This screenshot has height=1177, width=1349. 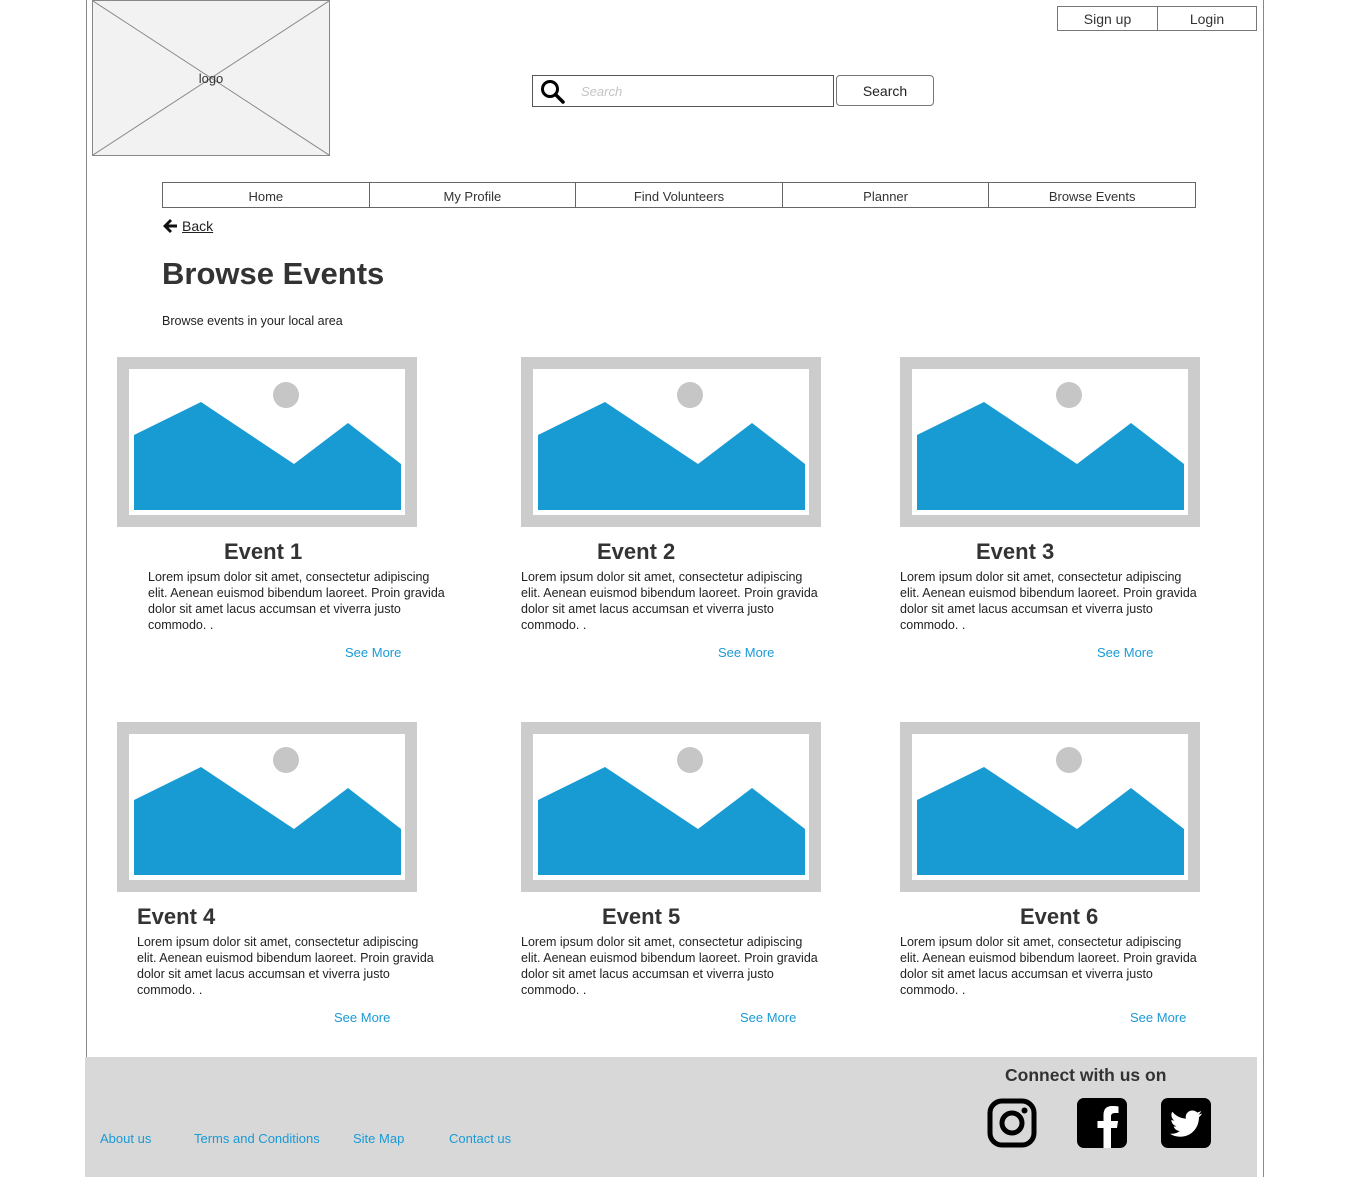 What do you see at coordinates (1012, 1123) in the screenshot?
I see `instagram-icon` at bounding box center [1012, 1123].